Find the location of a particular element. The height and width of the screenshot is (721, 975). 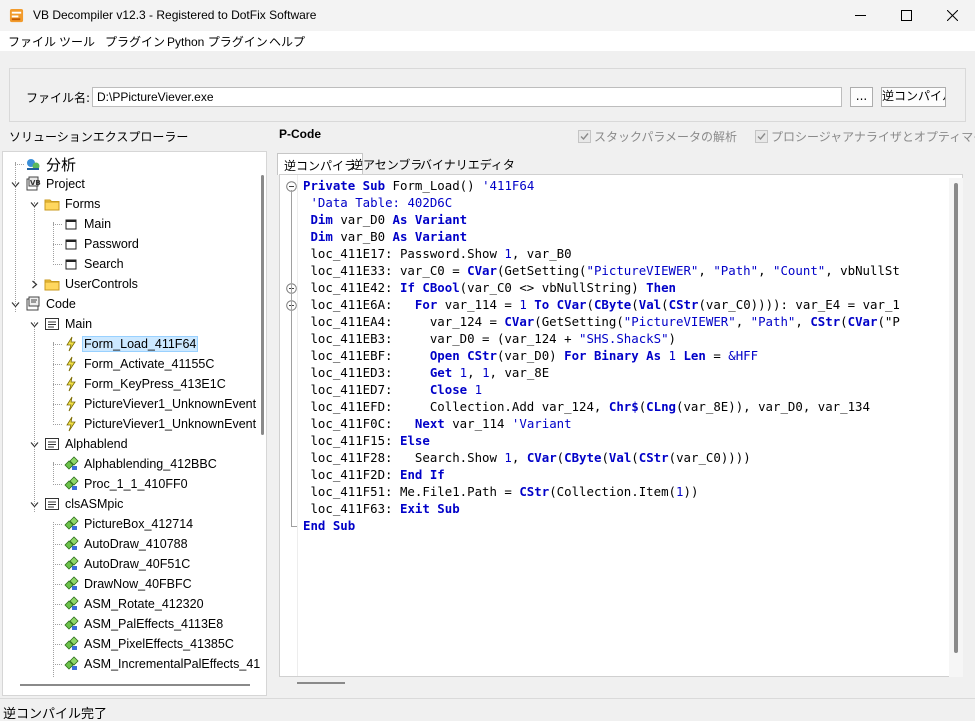

code-token: , var_8E is located at coordinates (519, 372).